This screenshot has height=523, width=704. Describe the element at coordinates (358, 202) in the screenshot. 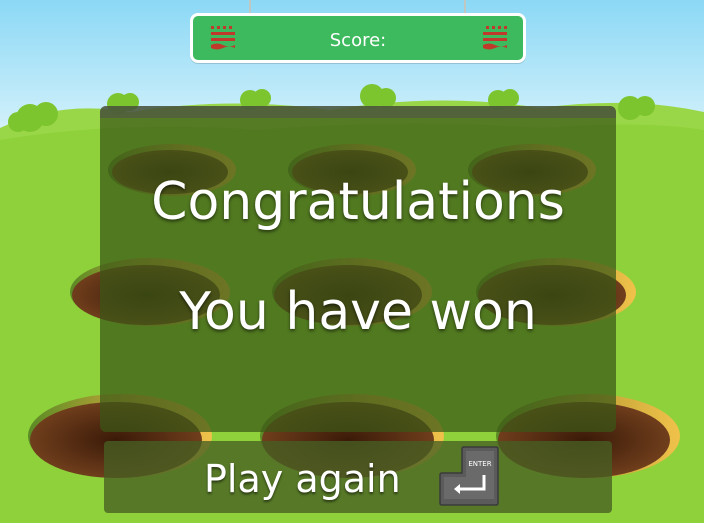

I see `congratulations-heading: Congratulations` at that location.